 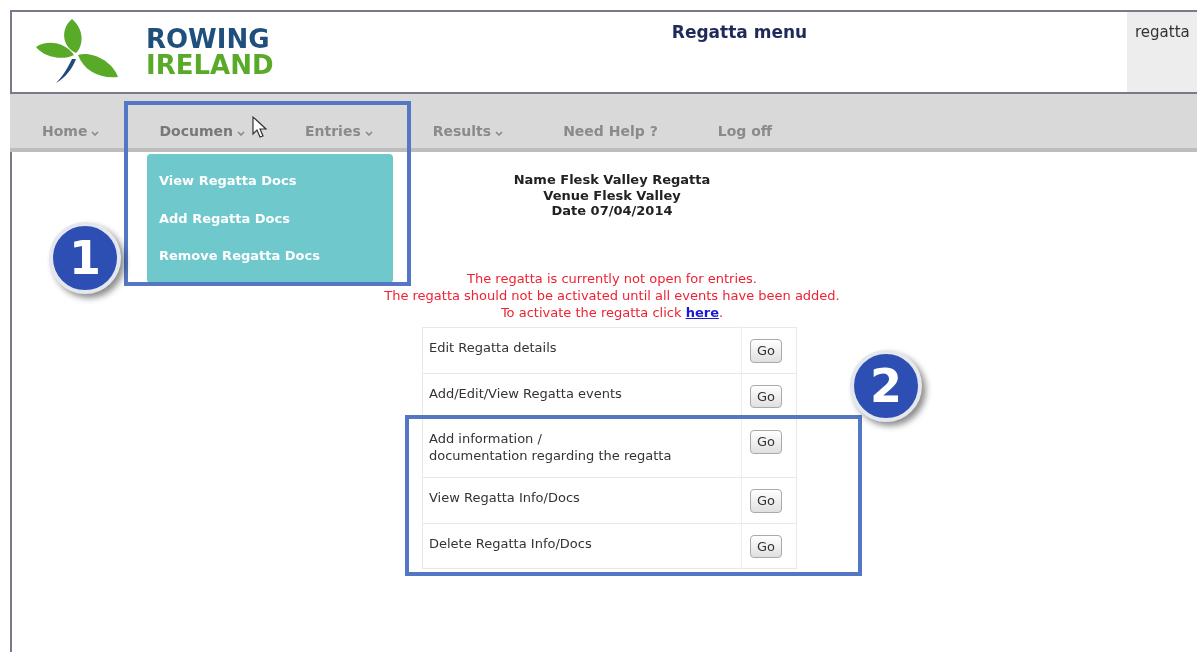 I want to click on callout-number: 1, so click(x=85, y=258).